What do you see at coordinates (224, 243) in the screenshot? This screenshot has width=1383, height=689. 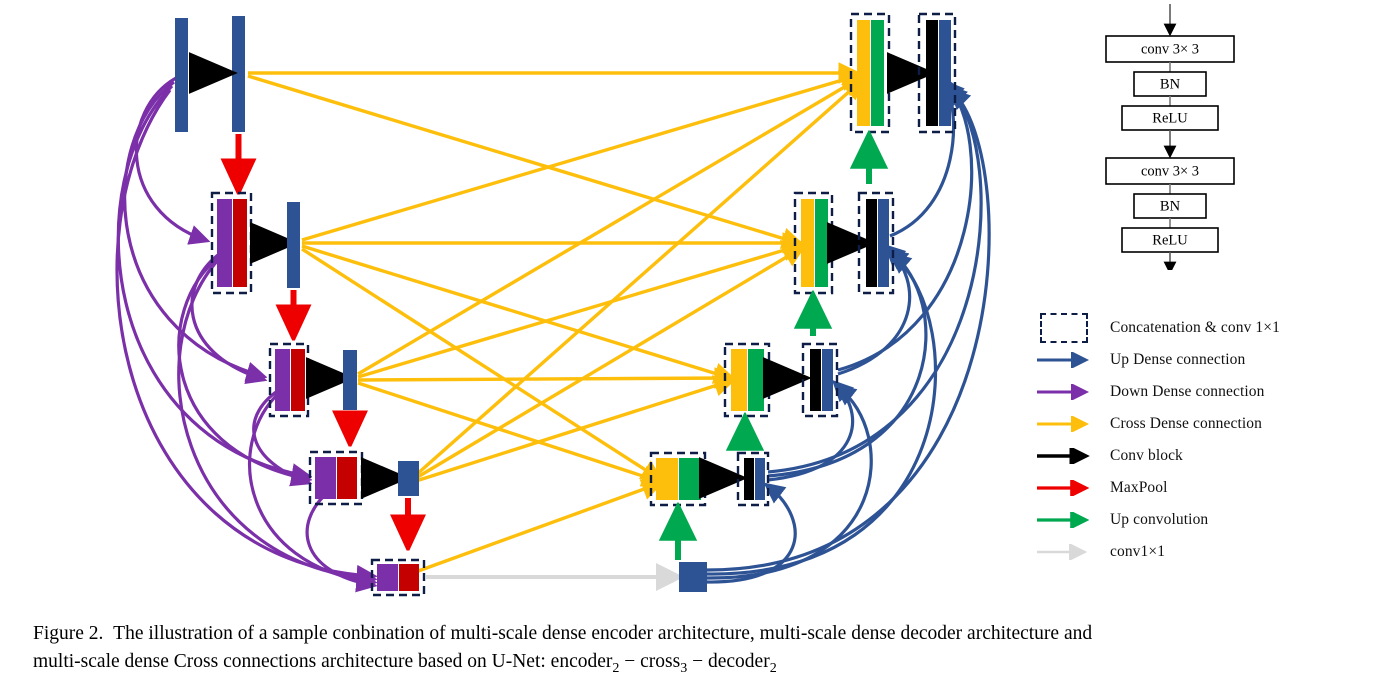 I see `encoder-purple-l2` at bounding box center [224, 243].